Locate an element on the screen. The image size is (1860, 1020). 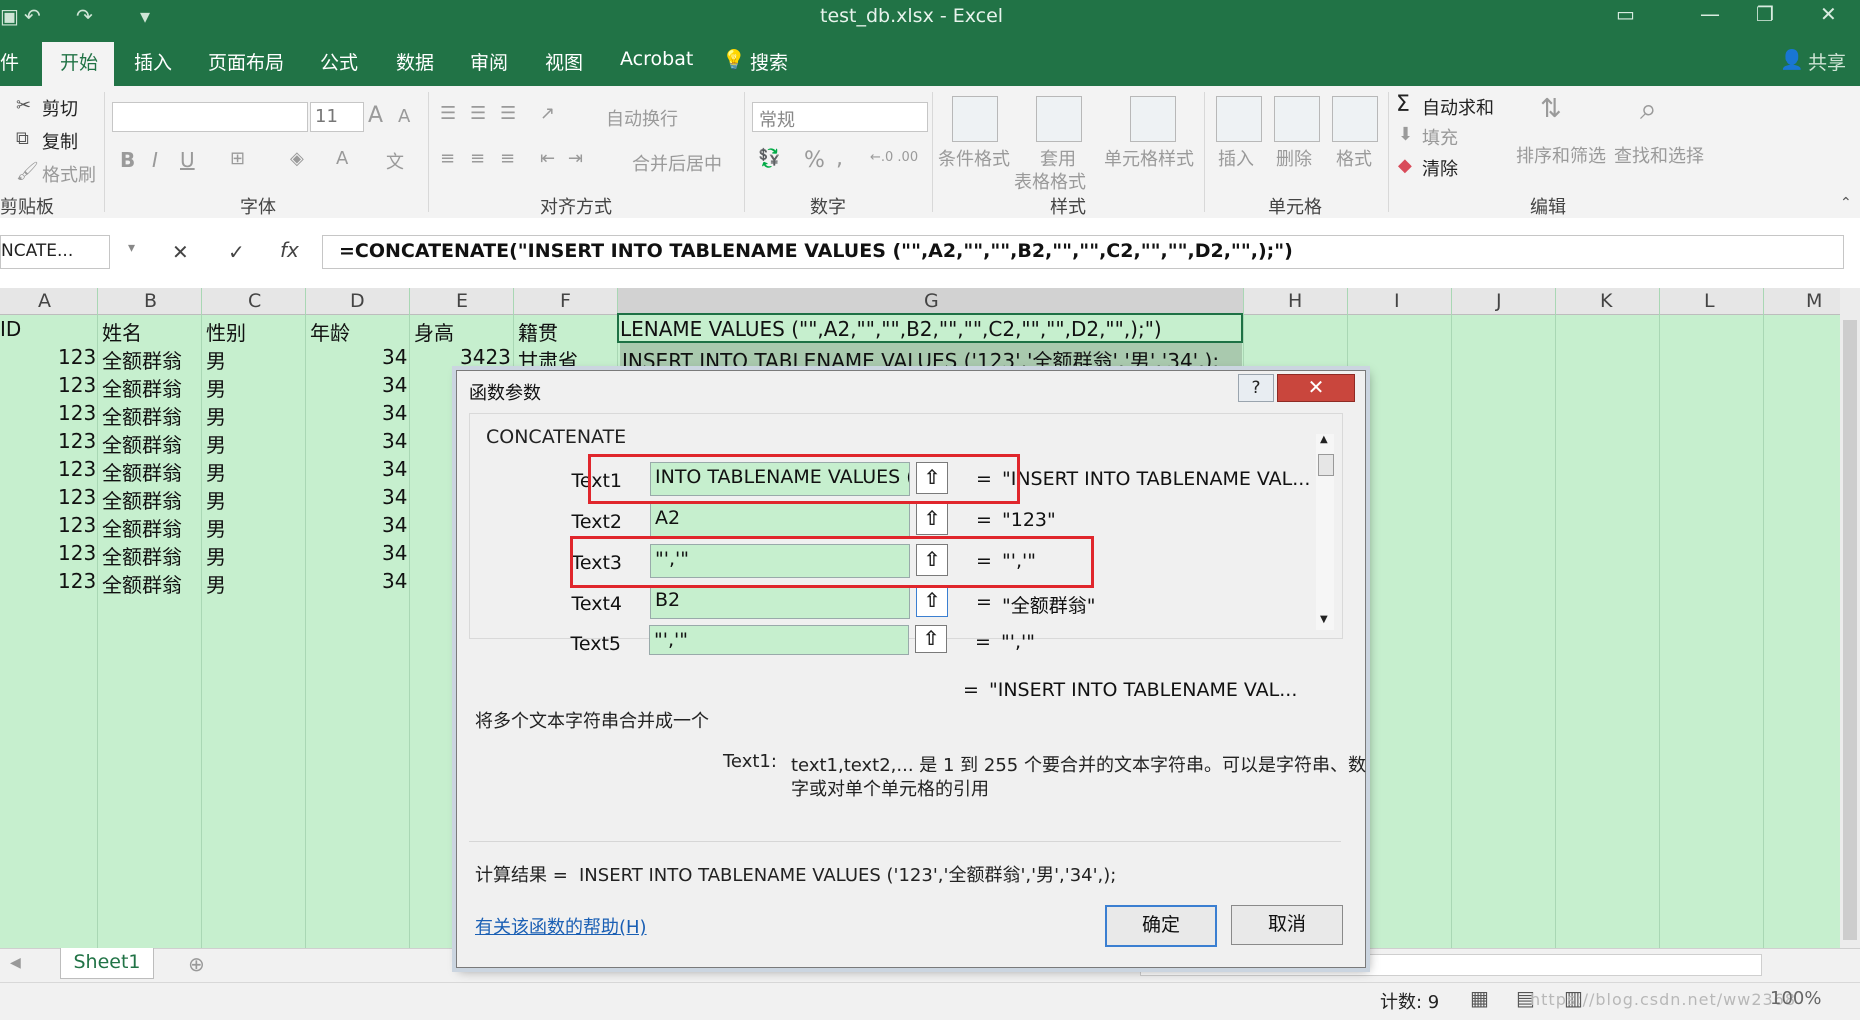
cell-styles-button: 单元格样式 is located at coordinates (1149, 158).